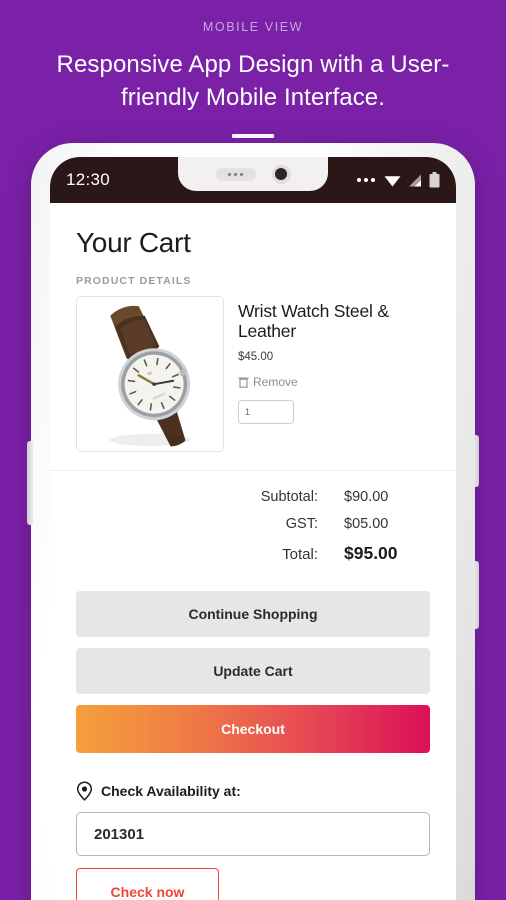  Describe the element at coordinates (253, 729) in the screenshot. I see `checkout-button: Checkout` at that location.